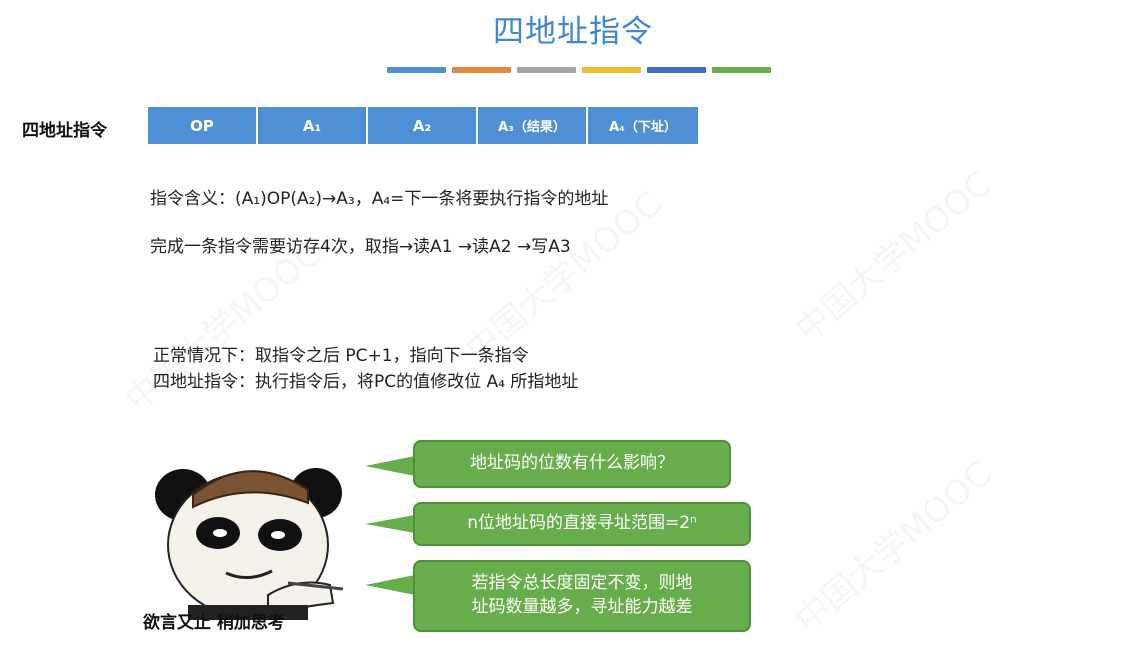 The image size is (1146, 647). What do you see at coordinates (573, 32) in the screenshot?
I see `page-title: 四地址指令` at bounding box center [573, 32].